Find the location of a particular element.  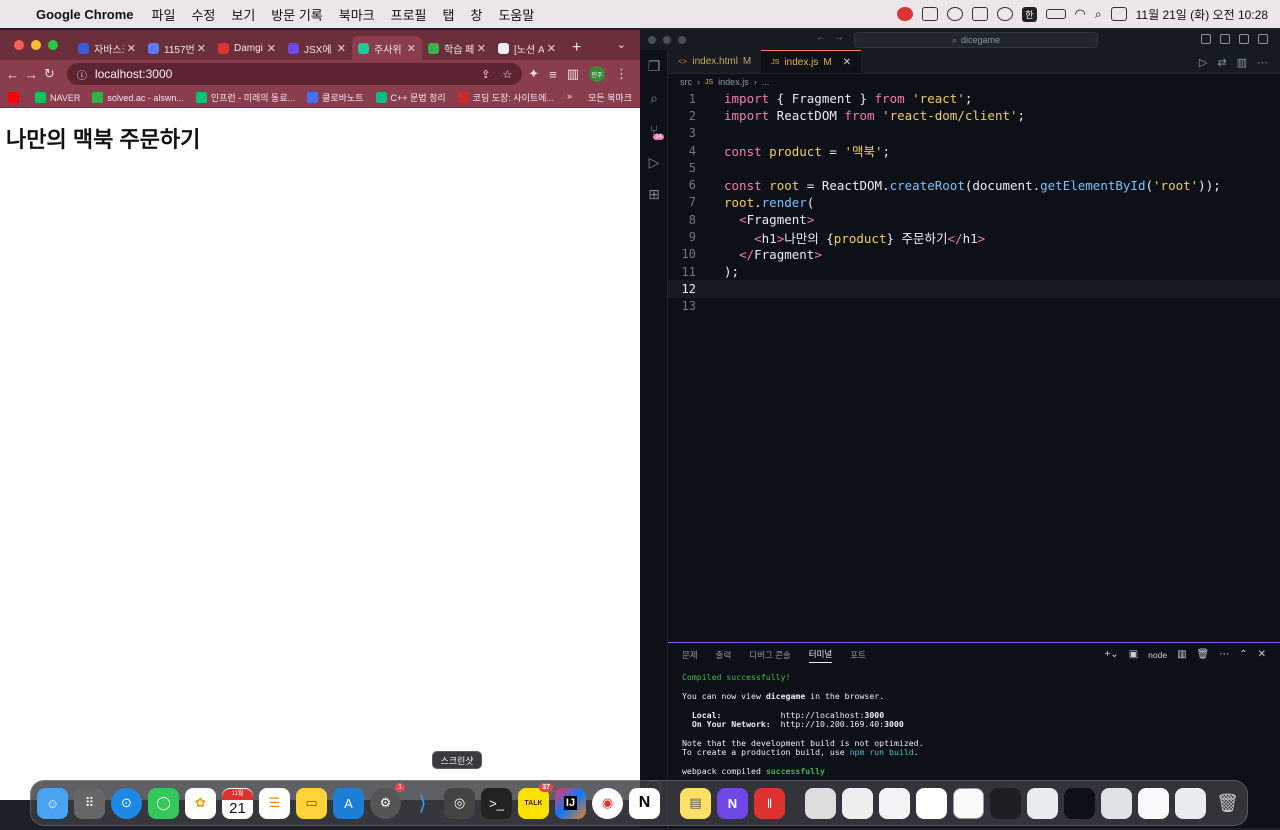

browser-tab: 1157번 ✕ is located at coordinates (177, 48).